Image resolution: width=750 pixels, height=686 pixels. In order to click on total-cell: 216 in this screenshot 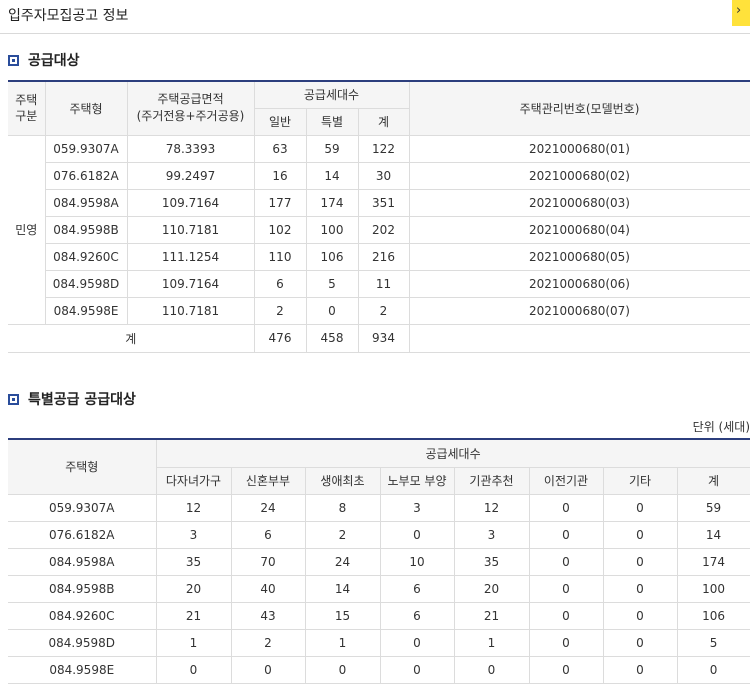, I will do `click(383, 256)`.